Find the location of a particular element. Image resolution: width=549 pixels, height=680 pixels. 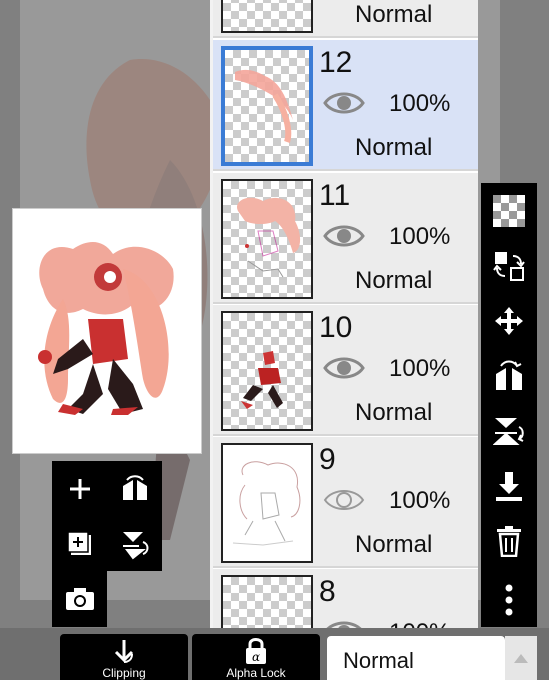

blend-mode-value: Normal is located at coordinates (378, 660).